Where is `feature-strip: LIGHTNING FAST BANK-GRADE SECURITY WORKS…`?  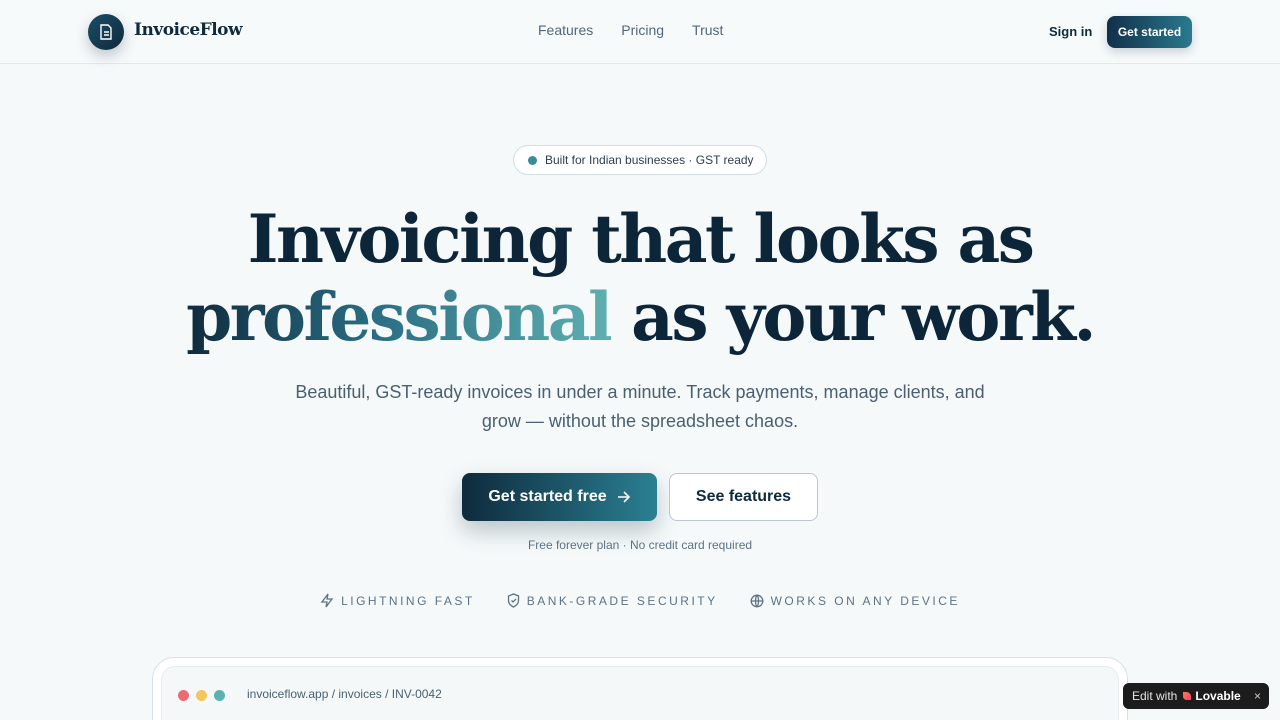 feature-strip: LIGHTNING FAST BANK-GRADE SECURITY WORKS… is located at coordinates (640, 600).